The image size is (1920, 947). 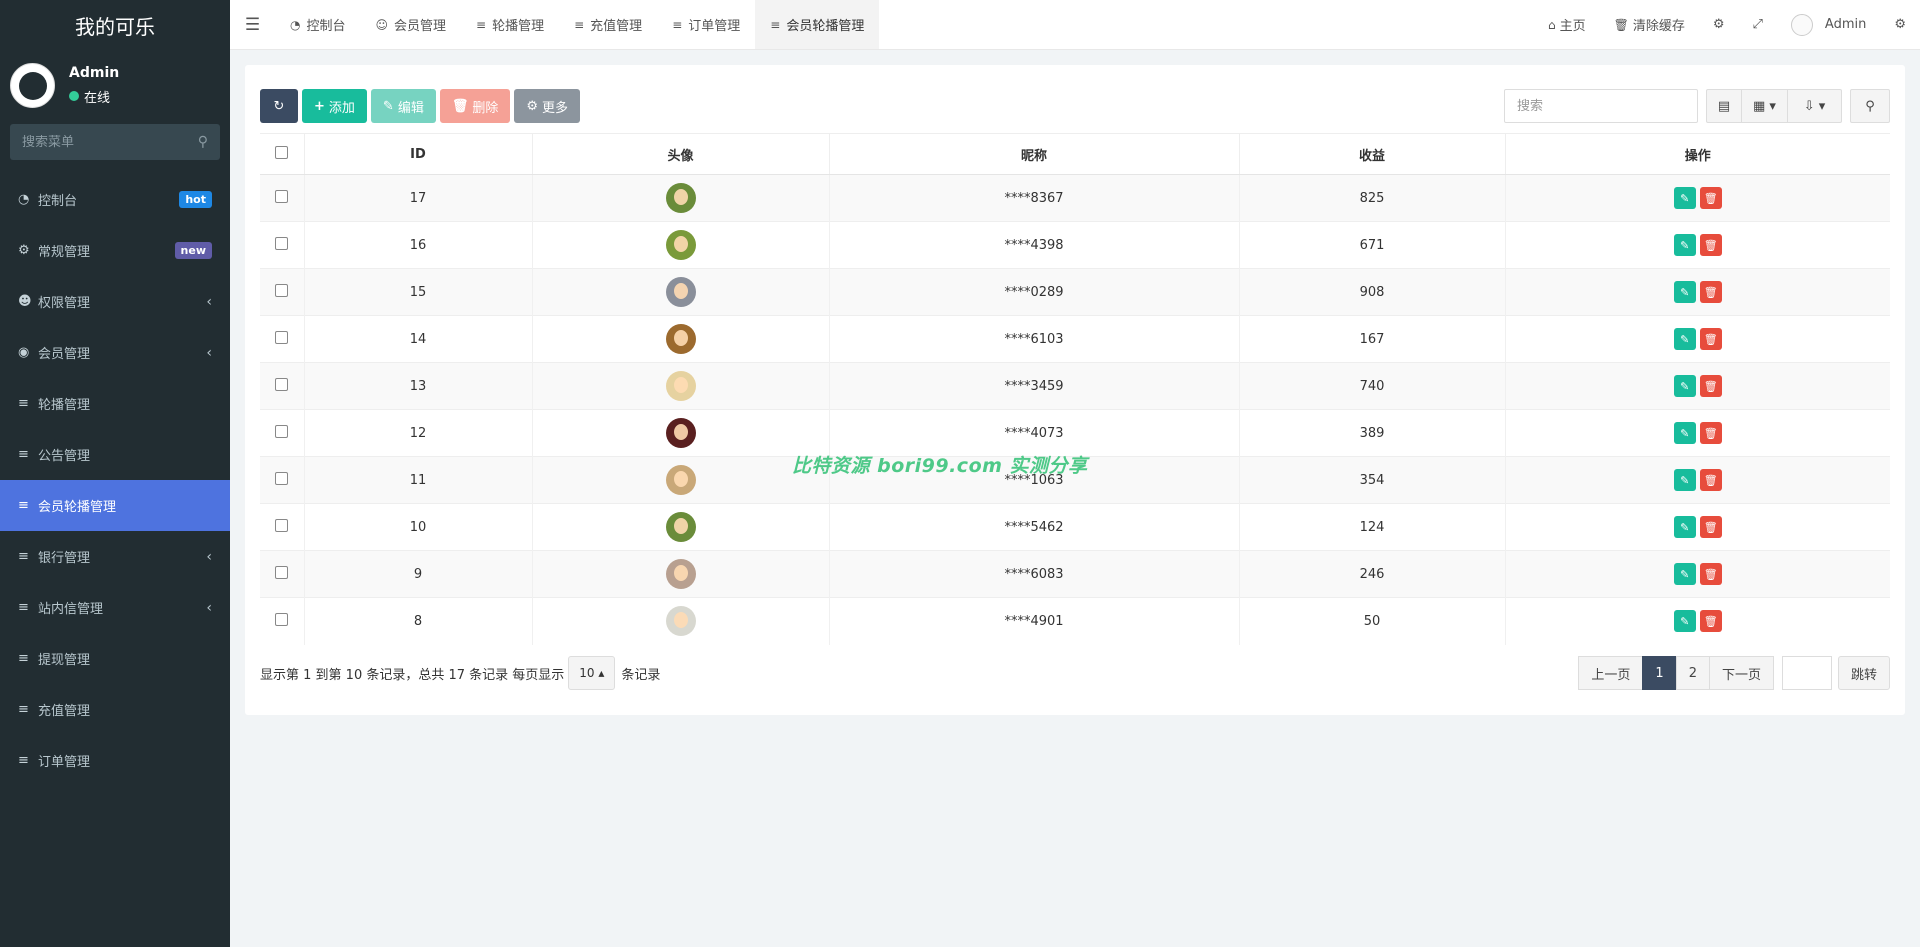 What do you see at coordinates (252, 24) in the screenshot?
I see `sidebar-toggle-icon: ☰` at bounding box center [252, 24].